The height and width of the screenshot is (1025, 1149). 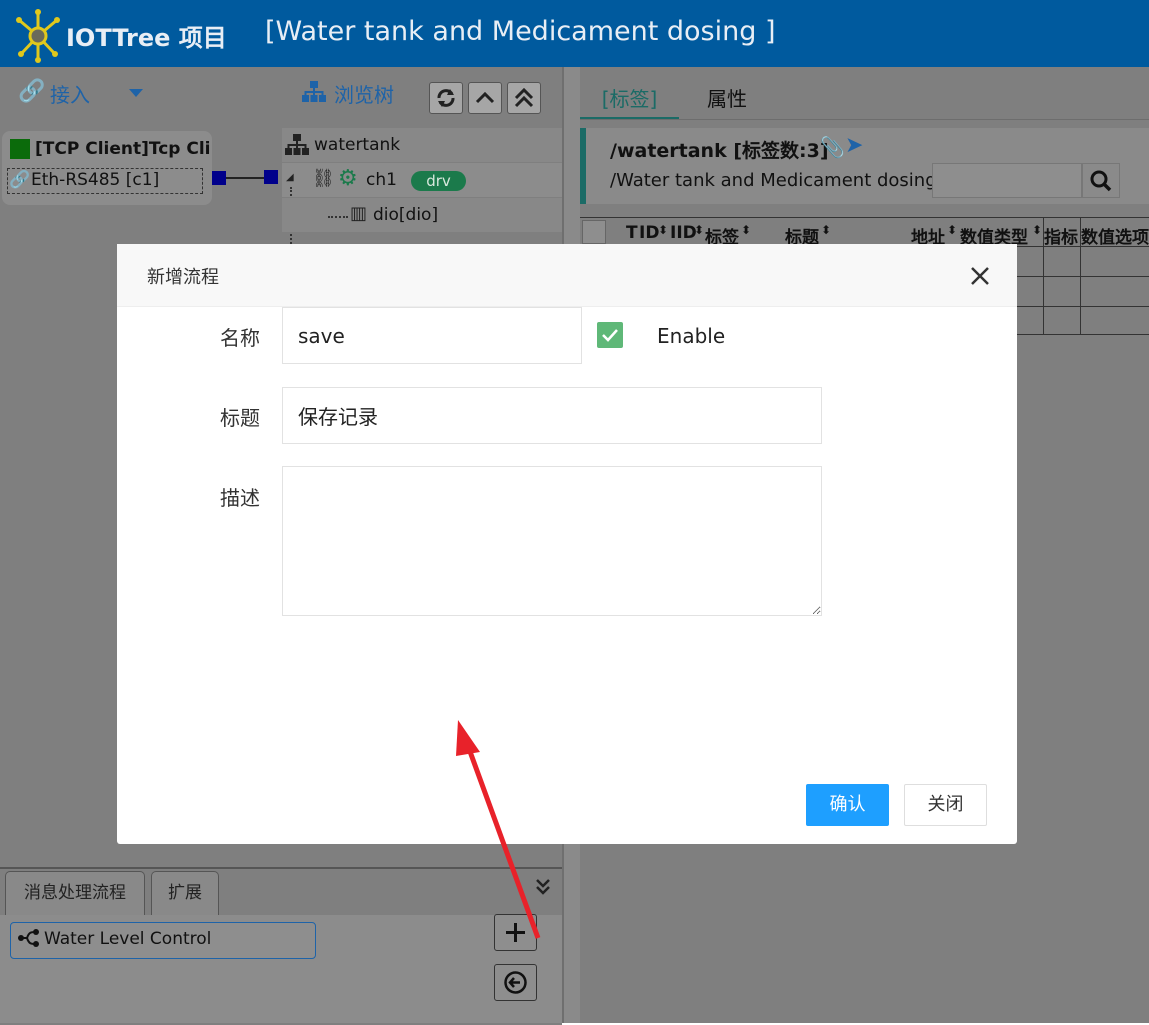 I want to click on iottree-logo-icon, so click(x=38, y=36).